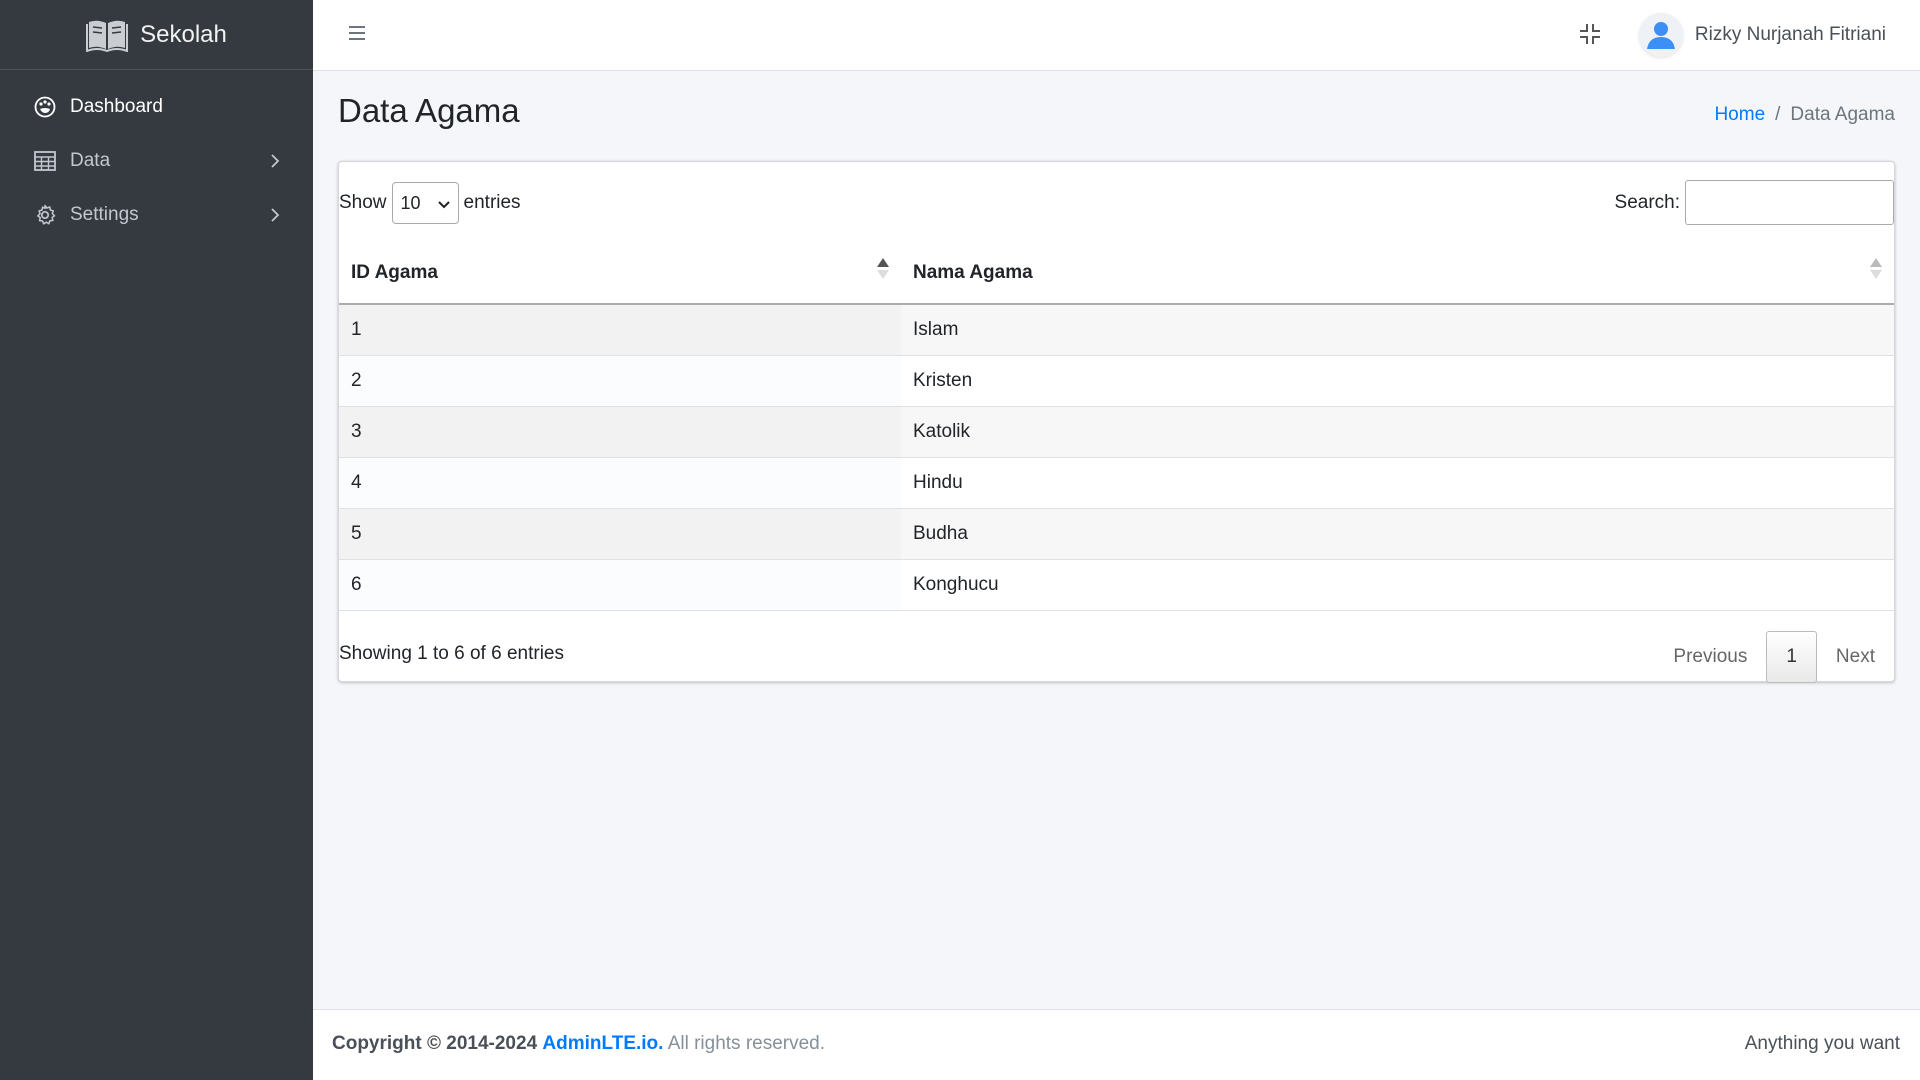  I want to click on table-info: Showing 1 to 6 of 6 entries, so click(451, 653).